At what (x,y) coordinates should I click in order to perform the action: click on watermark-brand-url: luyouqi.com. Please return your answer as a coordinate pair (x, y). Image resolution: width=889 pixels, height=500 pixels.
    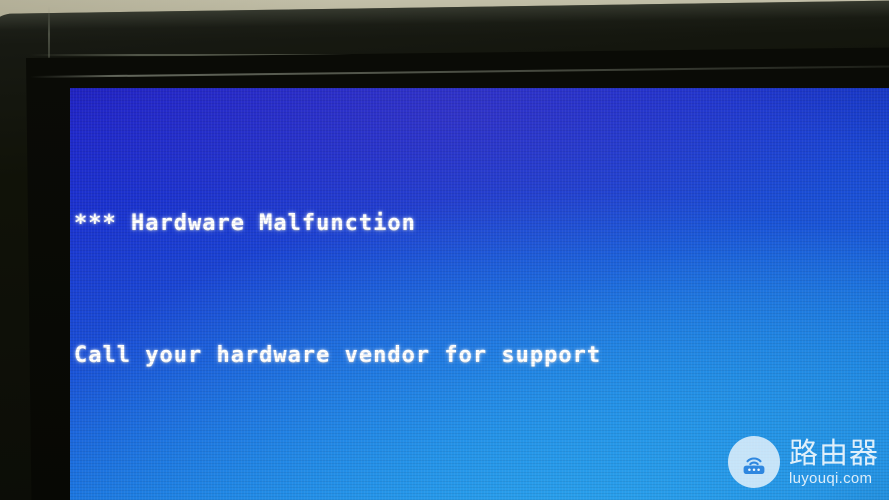
    Looking at the image, I should click on (830, 478).